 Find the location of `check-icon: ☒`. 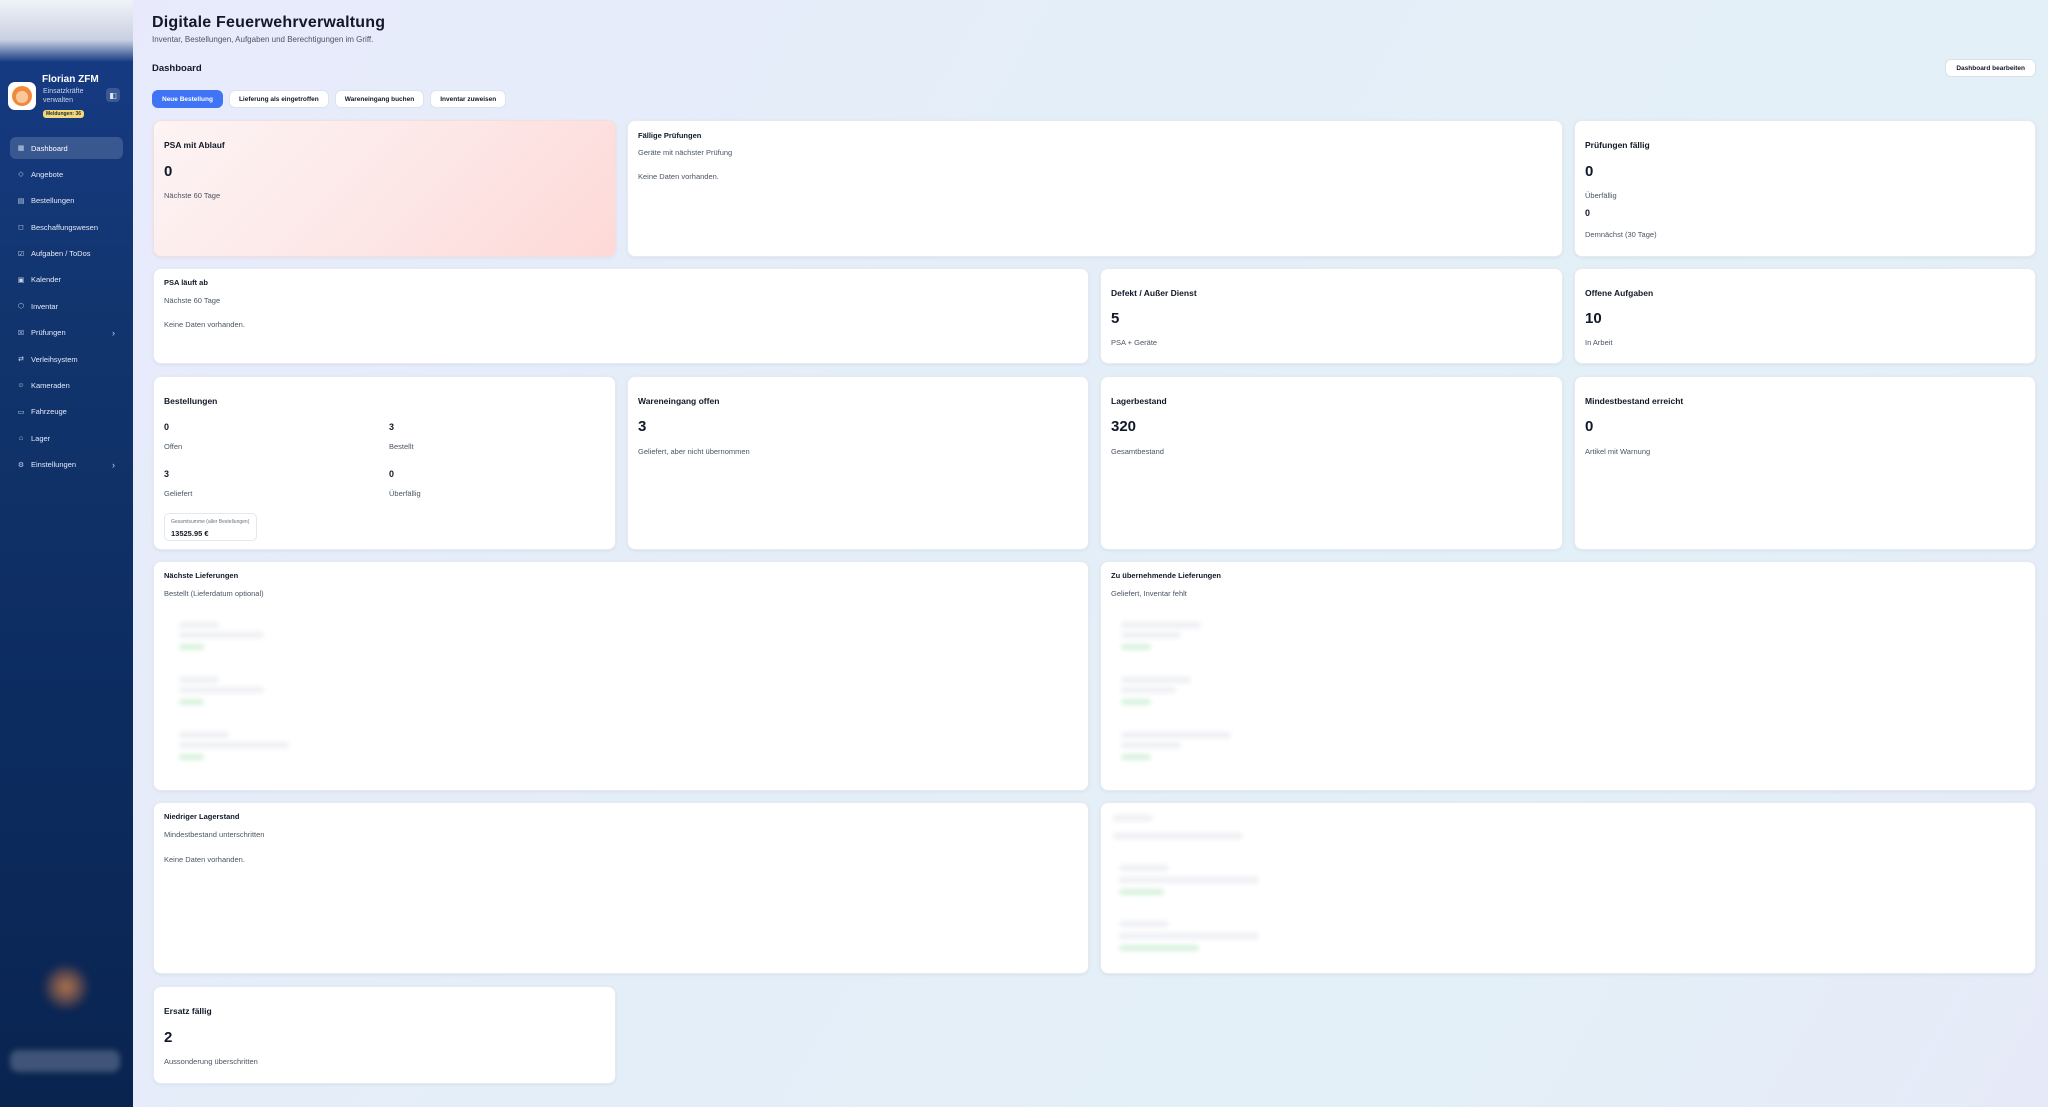

check-icon: ☒ is located at coordinates (21, 333).